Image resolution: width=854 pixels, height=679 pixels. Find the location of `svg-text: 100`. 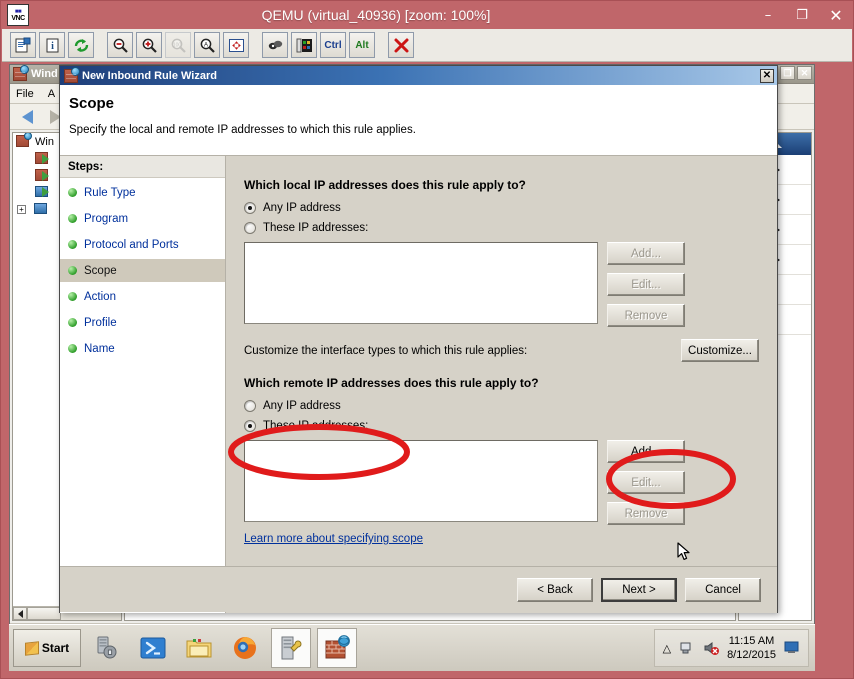

svg-text: 100 is located at coordinates (176, 45).